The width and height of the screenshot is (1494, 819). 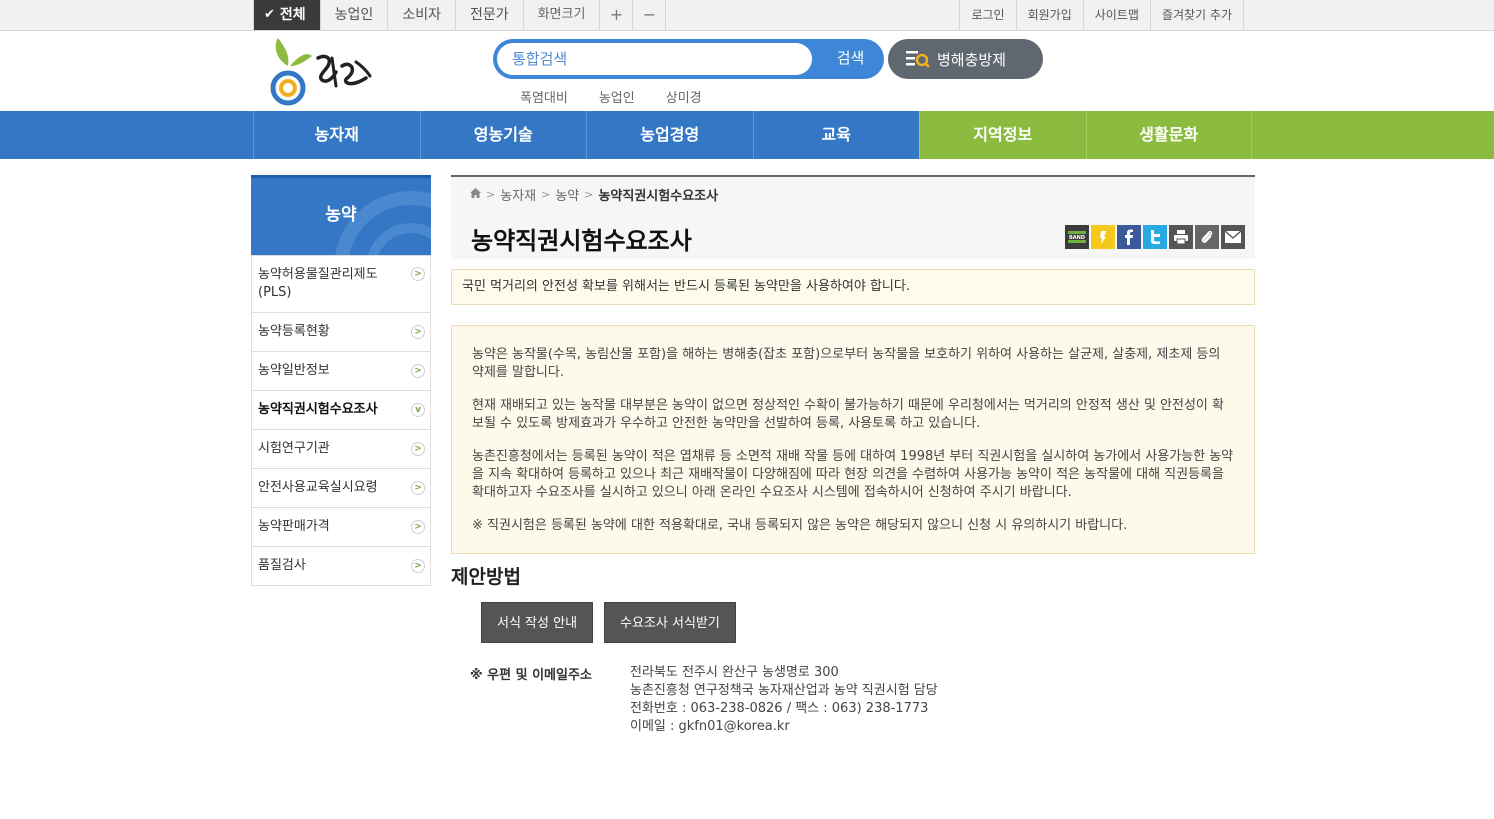 I want to click on lnb-title-text: 농약, so click(x=341, y=215).